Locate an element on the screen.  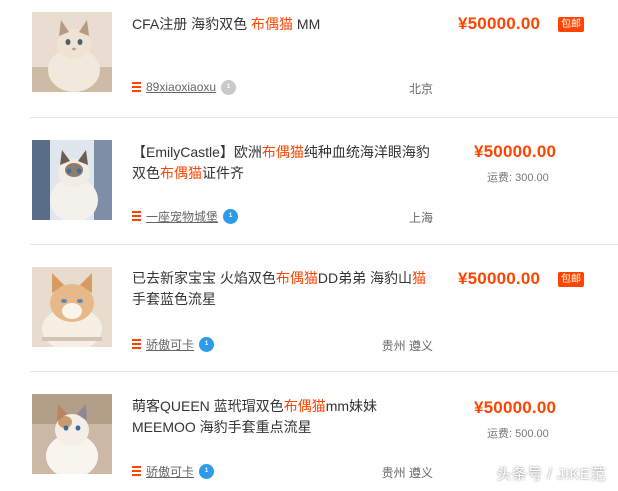
title-keyword: 猫 is located at coordinates (419, 278).